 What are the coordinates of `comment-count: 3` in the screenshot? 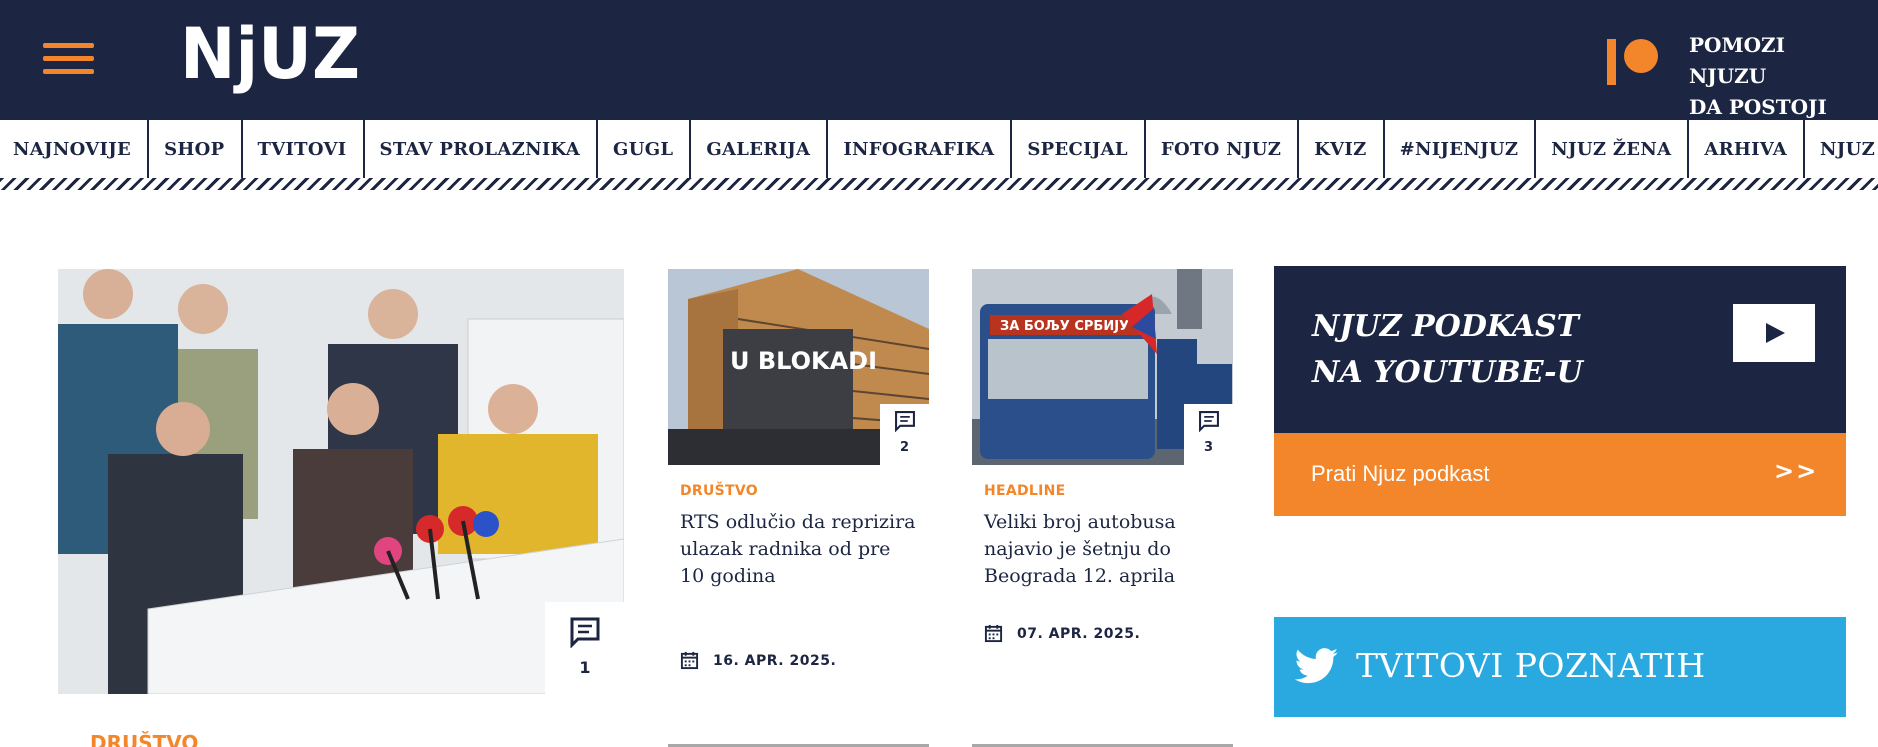 It's located at (1208, 447).